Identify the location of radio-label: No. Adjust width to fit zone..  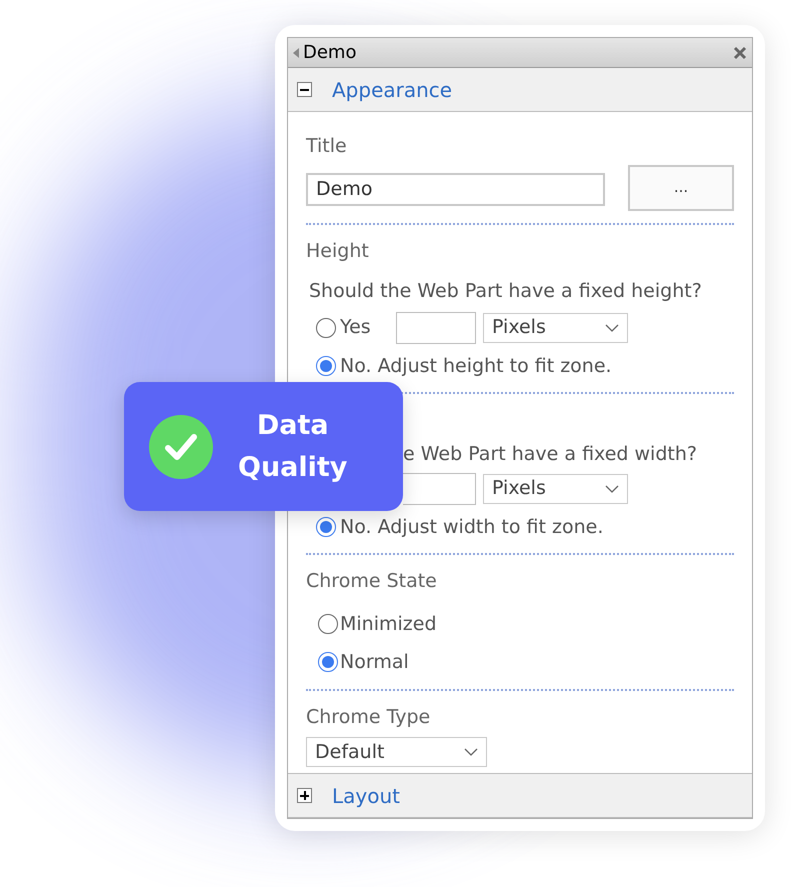
(472, 527).